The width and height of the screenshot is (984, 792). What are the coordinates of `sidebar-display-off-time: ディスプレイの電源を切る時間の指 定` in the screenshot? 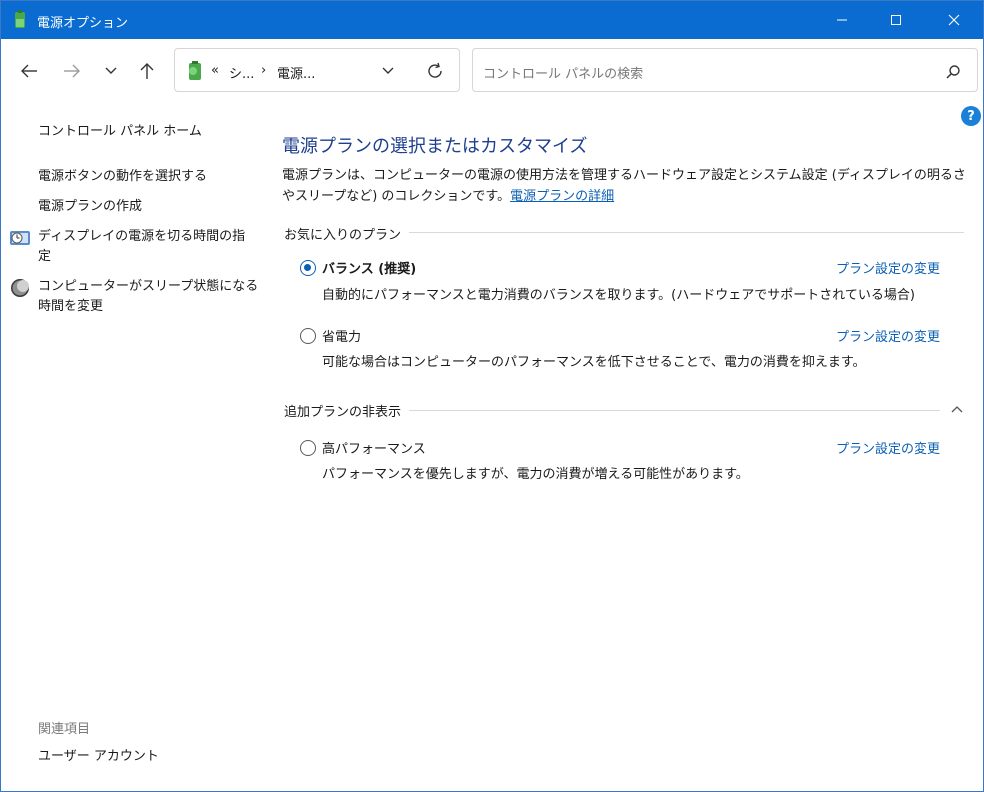 It's located at (141, 247).